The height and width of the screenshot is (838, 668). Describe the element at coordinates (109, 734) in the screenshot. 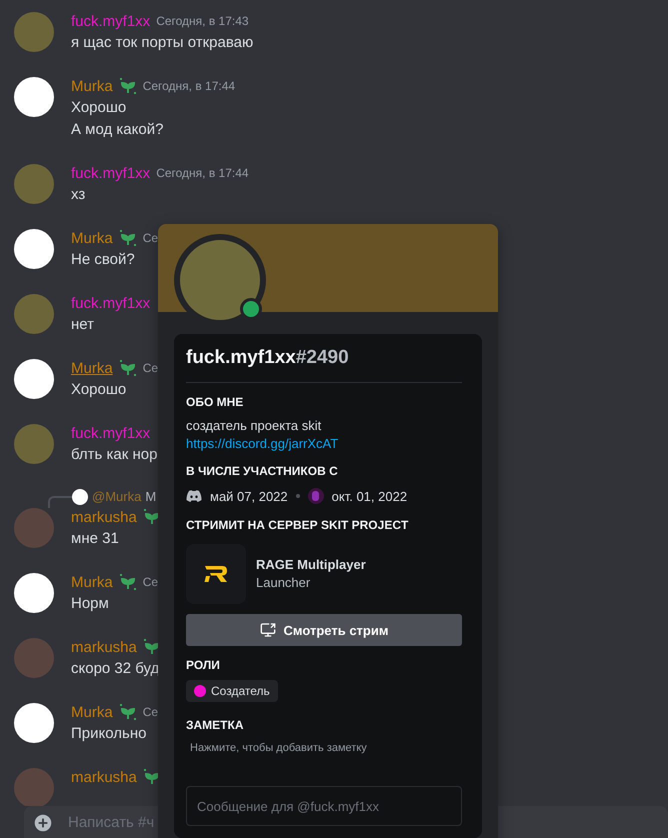

I see `message-text: Прикольно` at that location.